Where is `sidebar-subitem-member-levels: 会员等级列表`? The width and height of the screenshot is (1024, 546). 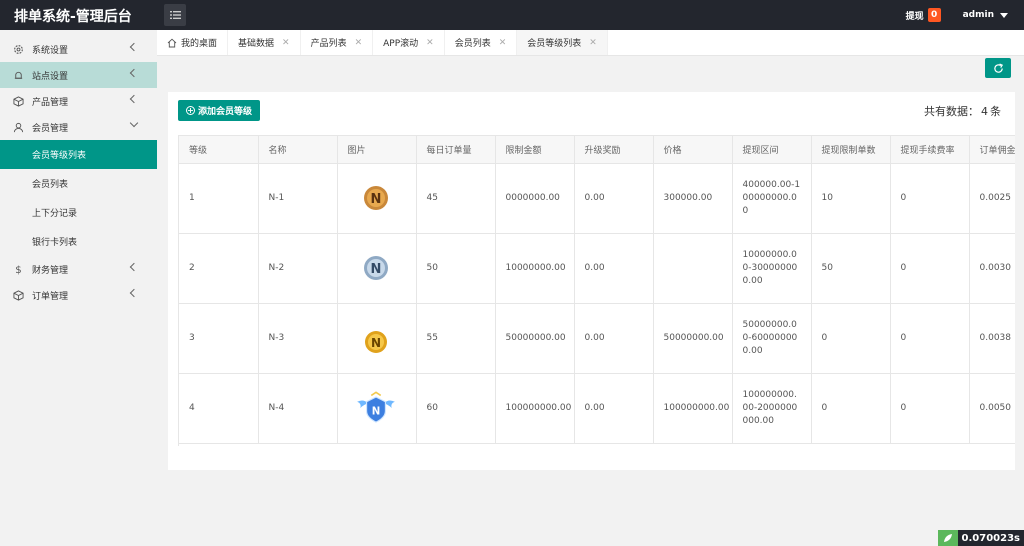 sidebar-subitem-member-levels: 会员等级列表 is located at coordinates (78, 154).